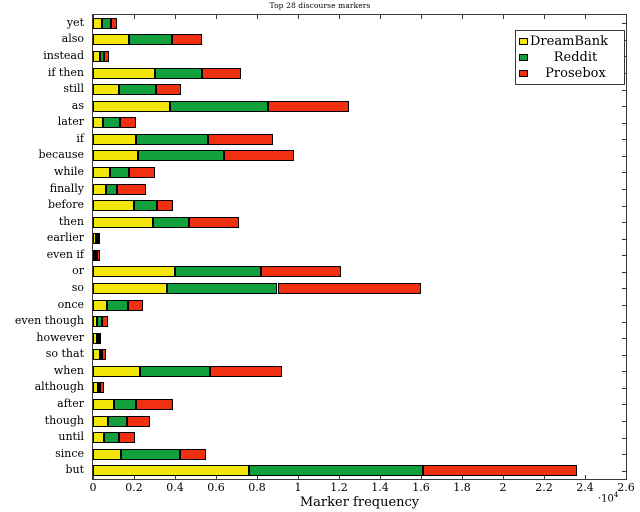 This screenshot has width=640, height=512. Describe the element at coordinates (69, 453) in the screenshot. I see `y-axis-label-since: since` at that location.